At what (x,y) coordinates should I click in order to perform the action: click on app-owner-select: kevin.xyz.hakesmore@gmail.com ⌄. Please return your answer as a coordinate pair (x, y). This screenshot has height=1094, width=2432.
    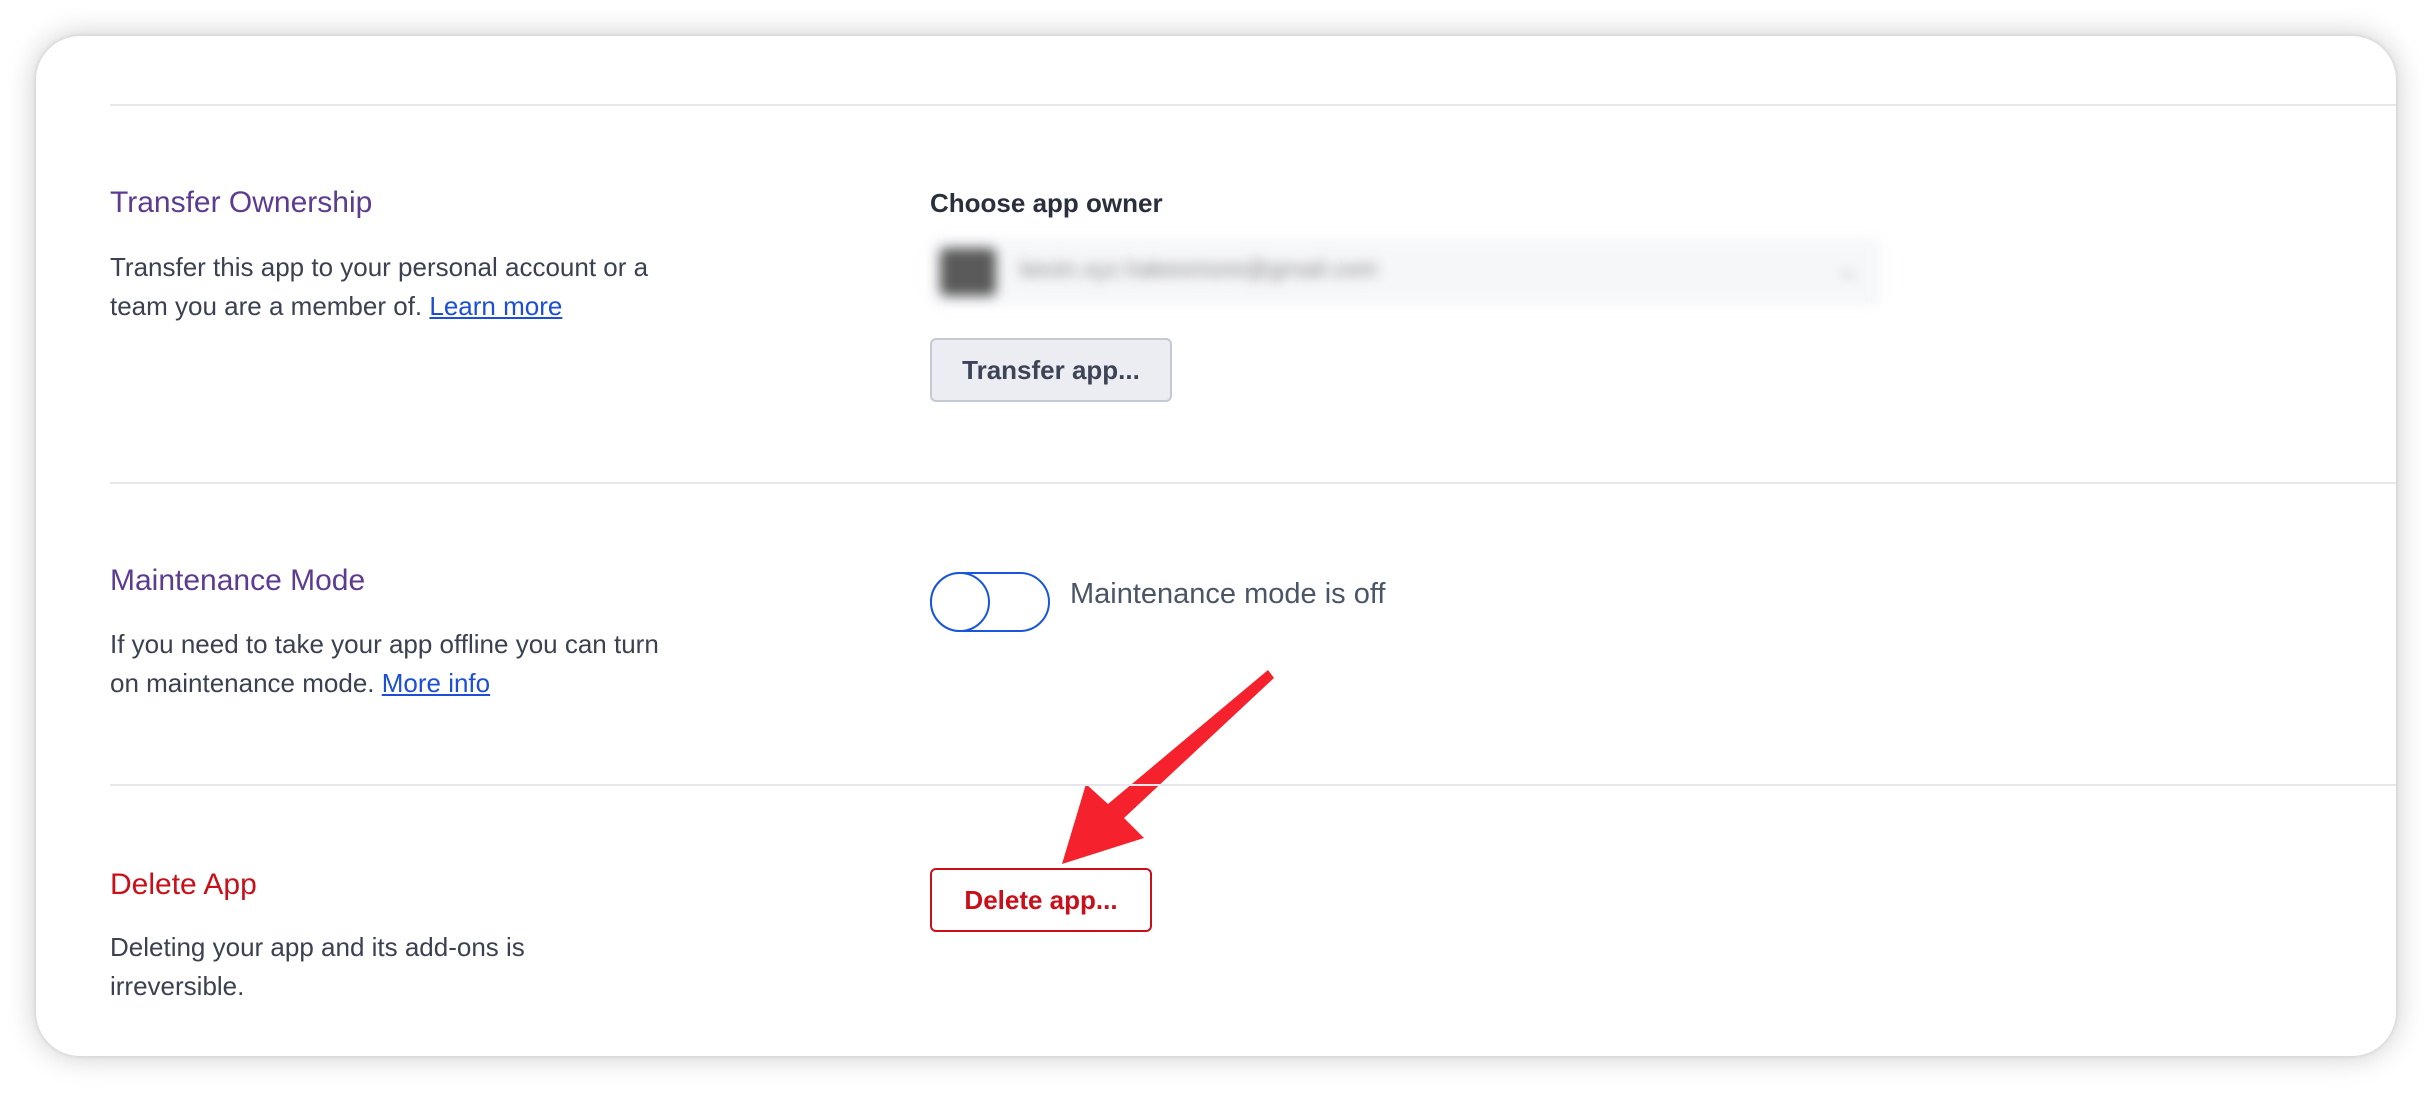
    Looking at the image, I should click on (1405, 272).